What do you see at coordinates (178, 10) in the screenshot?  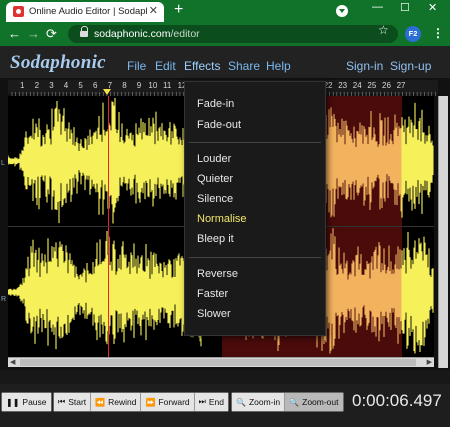 I see `new-tab-button: +` at bounding box center [178, 10].